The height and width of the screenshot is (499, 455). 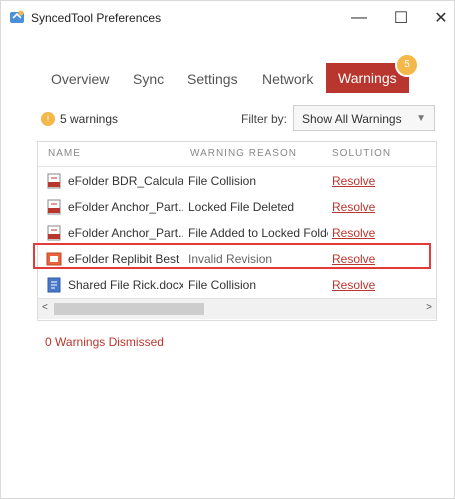 I want to click on tab-sync: Sync, so click(x=148, y=79).